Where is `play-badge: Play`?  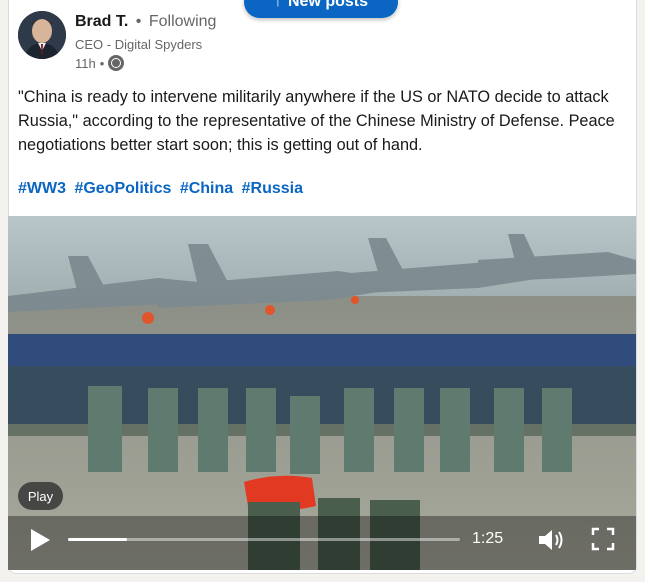
play-badge: Play is located at coordinates (40, 496).